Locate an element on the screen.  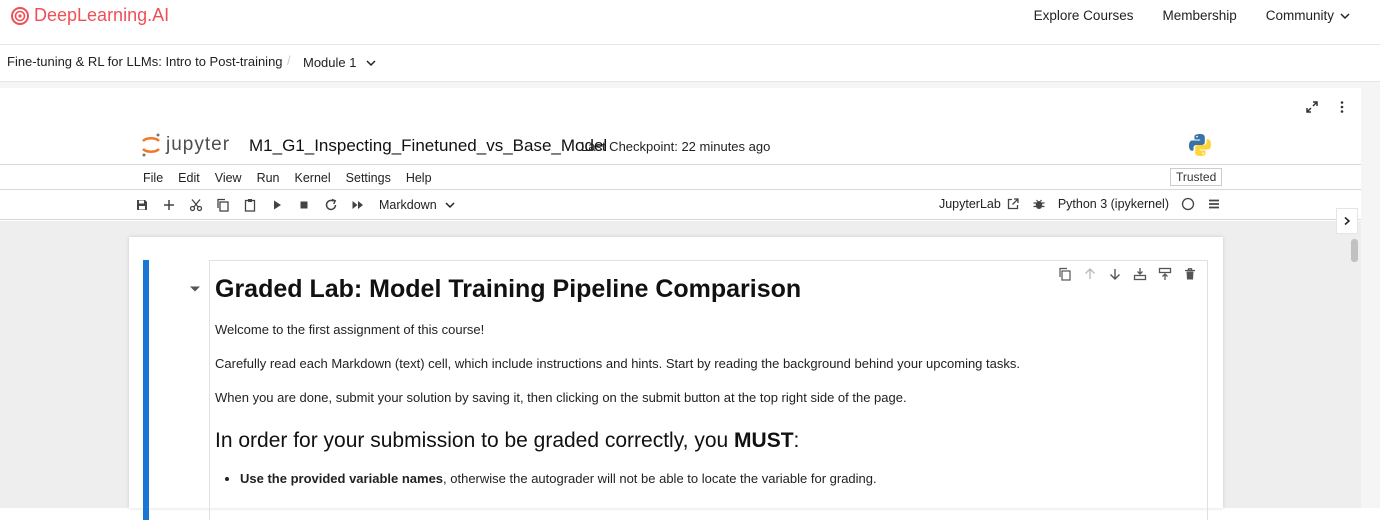
right-panel-toggle is located at coordinates (1347, 221).